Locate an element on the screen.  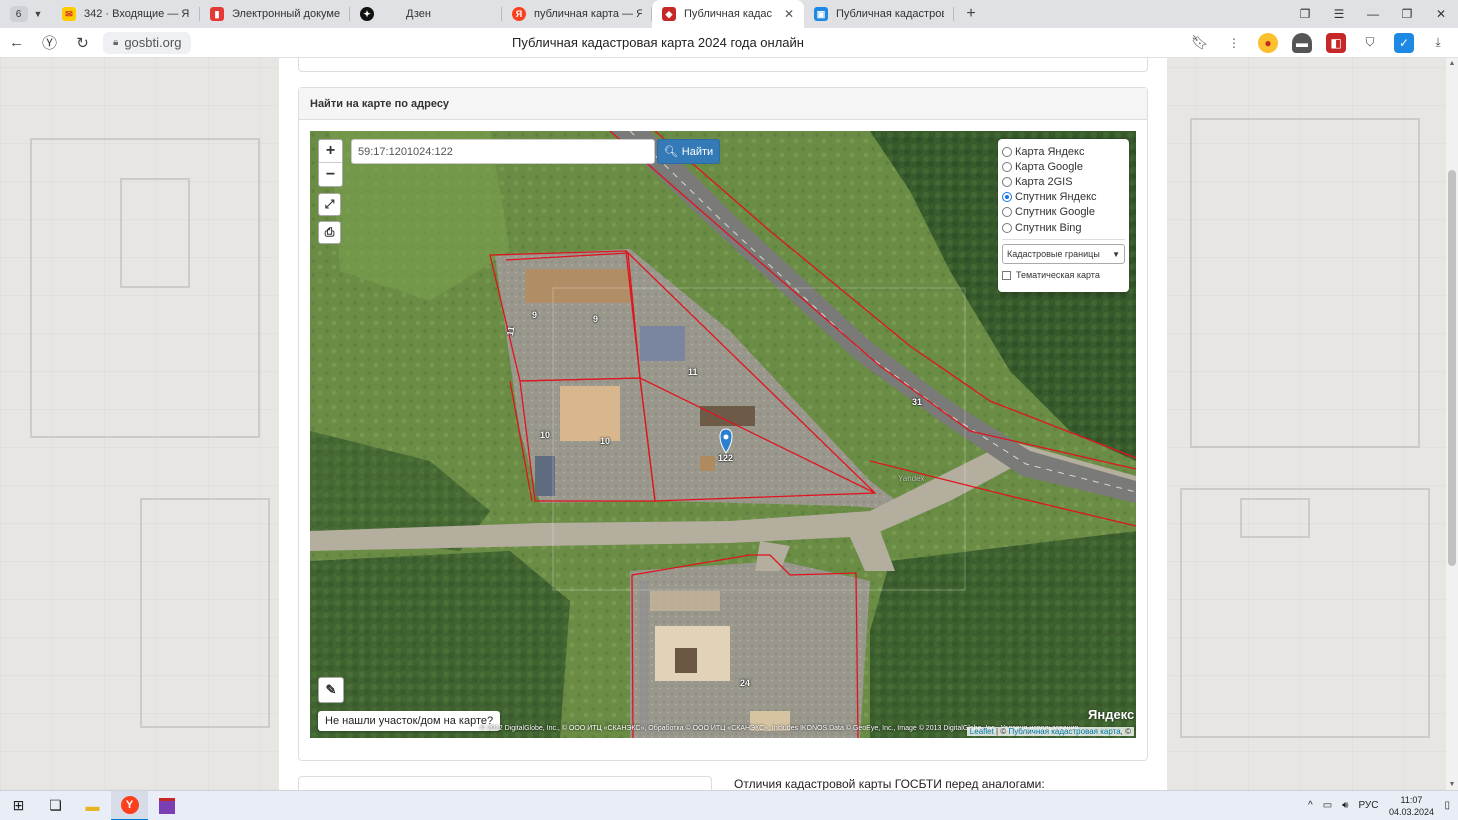
find-button: 🔍︎ Найти is located at coordinates (688, 151).